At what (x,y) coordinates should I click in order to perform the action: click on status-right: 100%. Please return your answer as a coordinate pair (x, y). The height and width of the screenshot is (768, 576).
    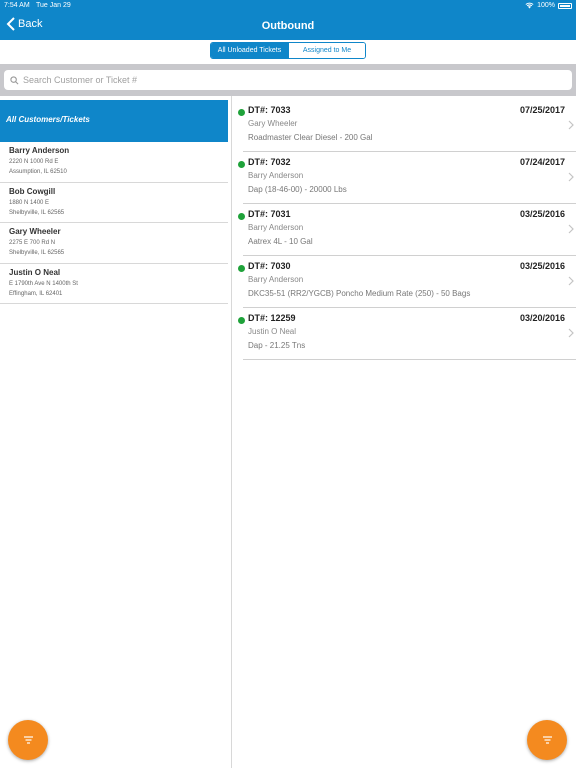
    Looking at the image, I should click on (548, 5).